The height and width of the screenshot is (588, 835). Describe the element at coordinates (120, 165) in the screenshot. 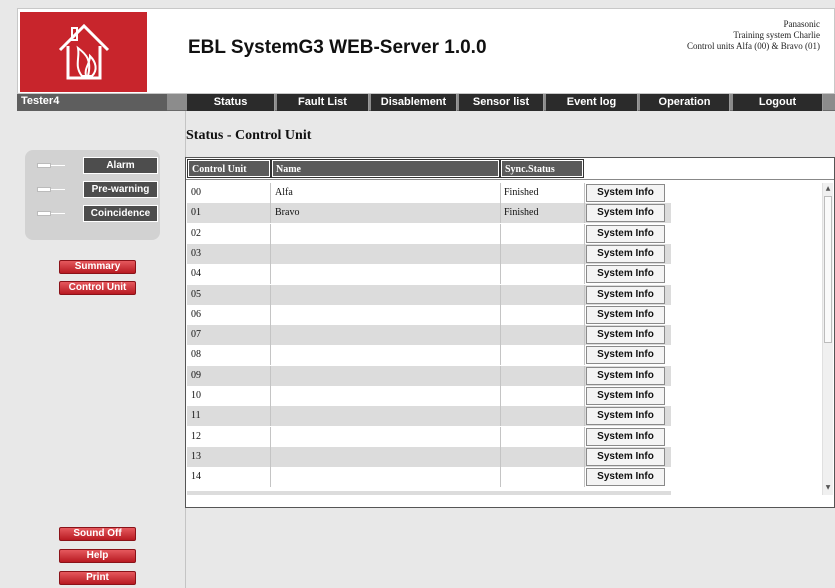

I see `alarm-label: Alarm` at that location.